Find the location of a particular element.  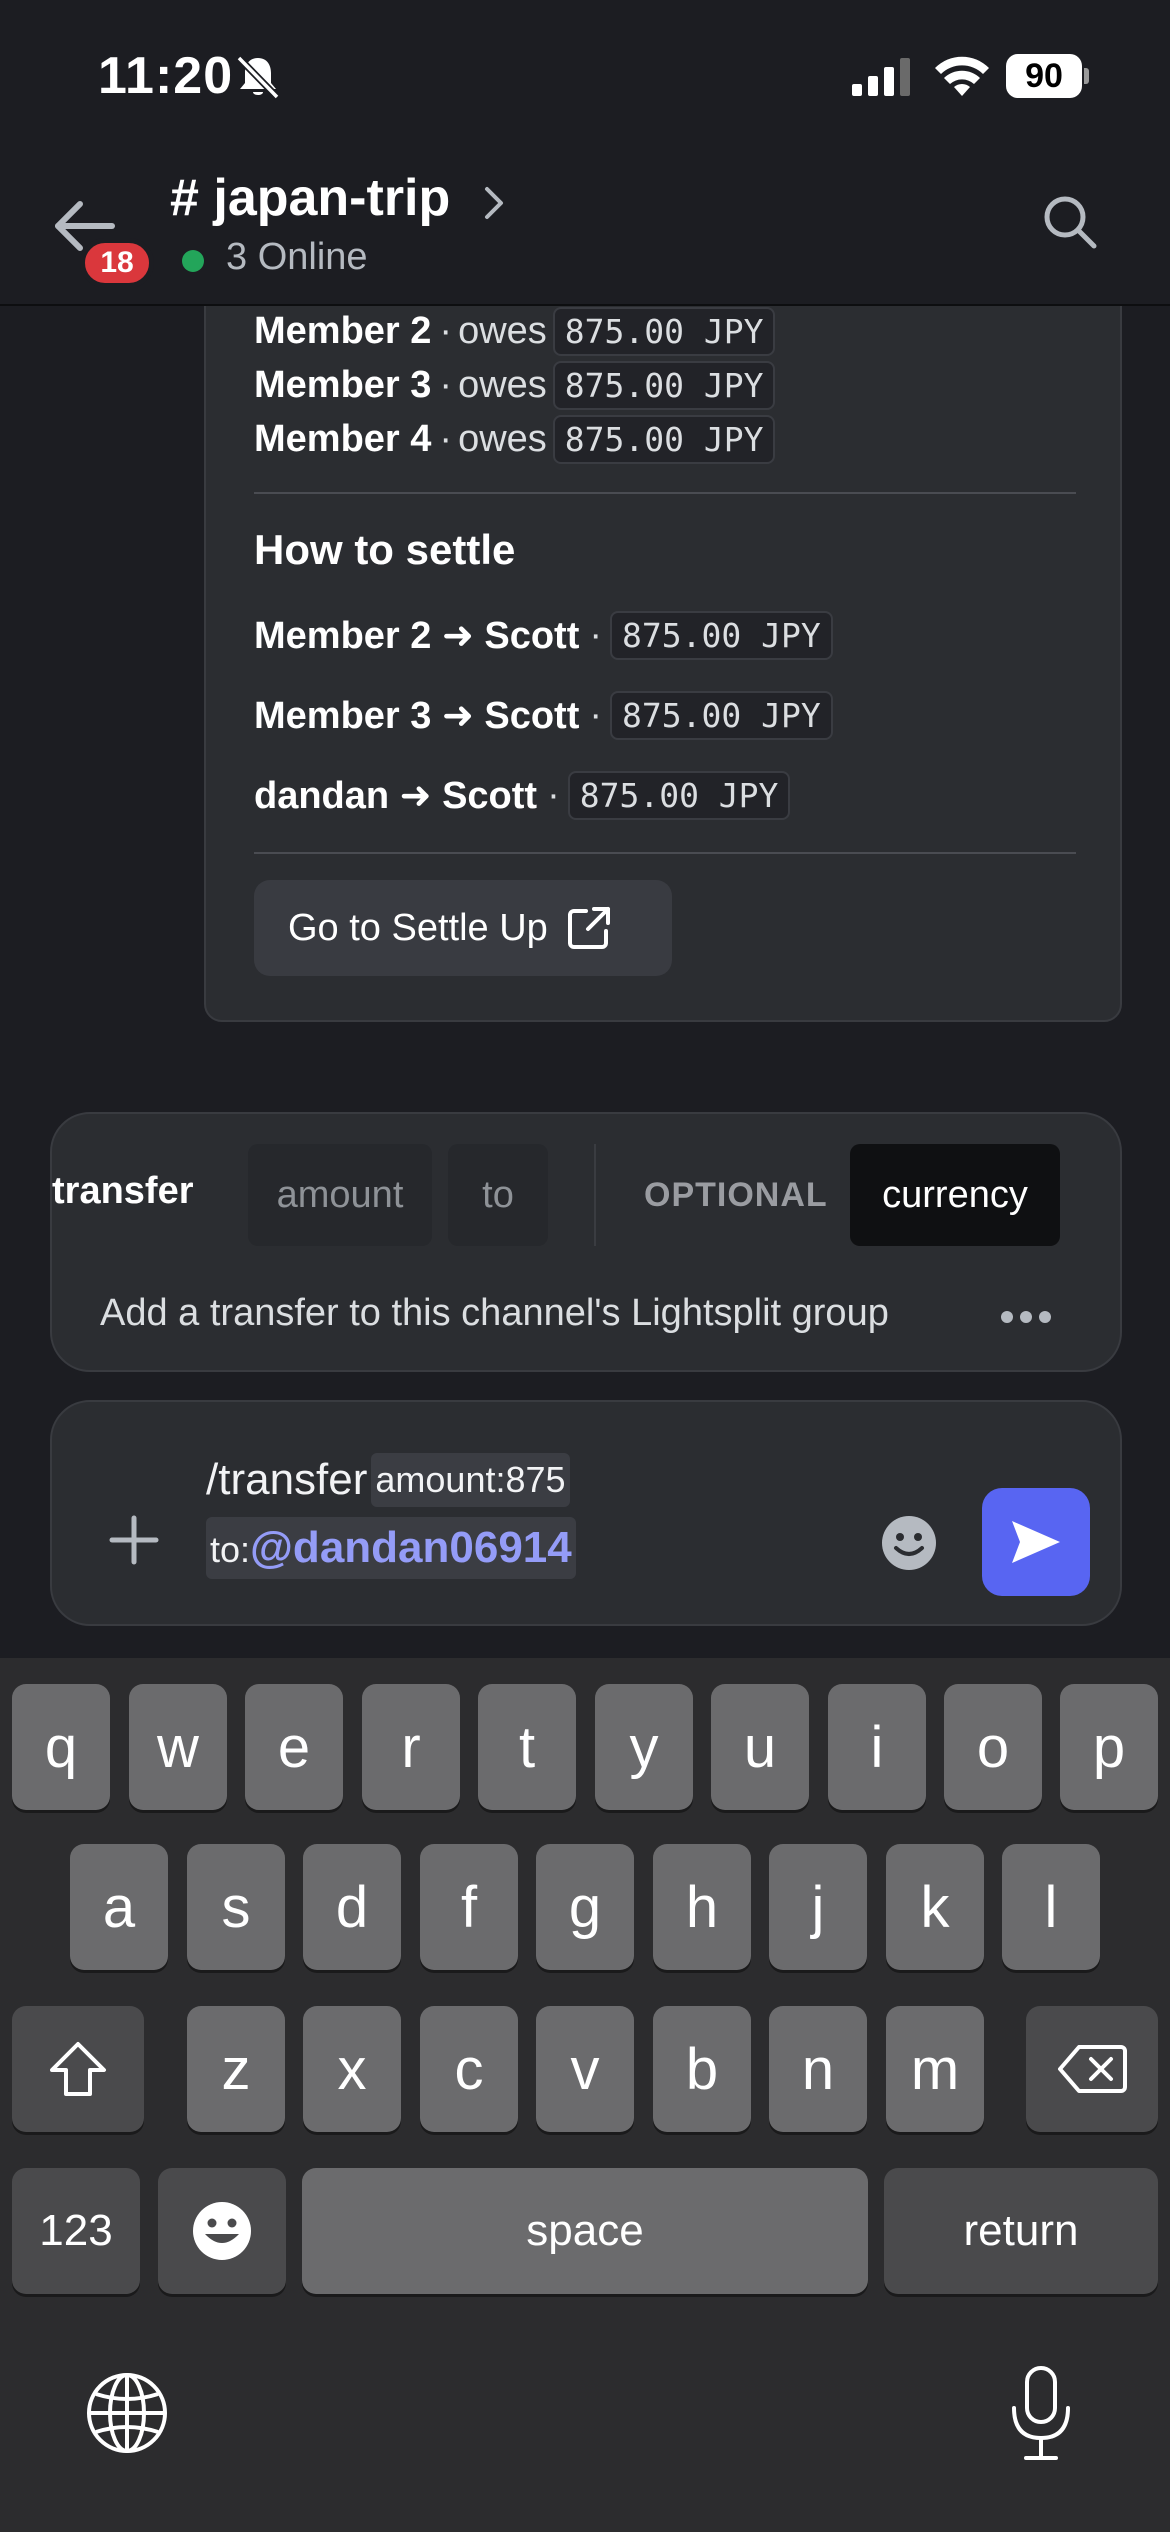

emoji-key is located at coordinates (222, 2231).